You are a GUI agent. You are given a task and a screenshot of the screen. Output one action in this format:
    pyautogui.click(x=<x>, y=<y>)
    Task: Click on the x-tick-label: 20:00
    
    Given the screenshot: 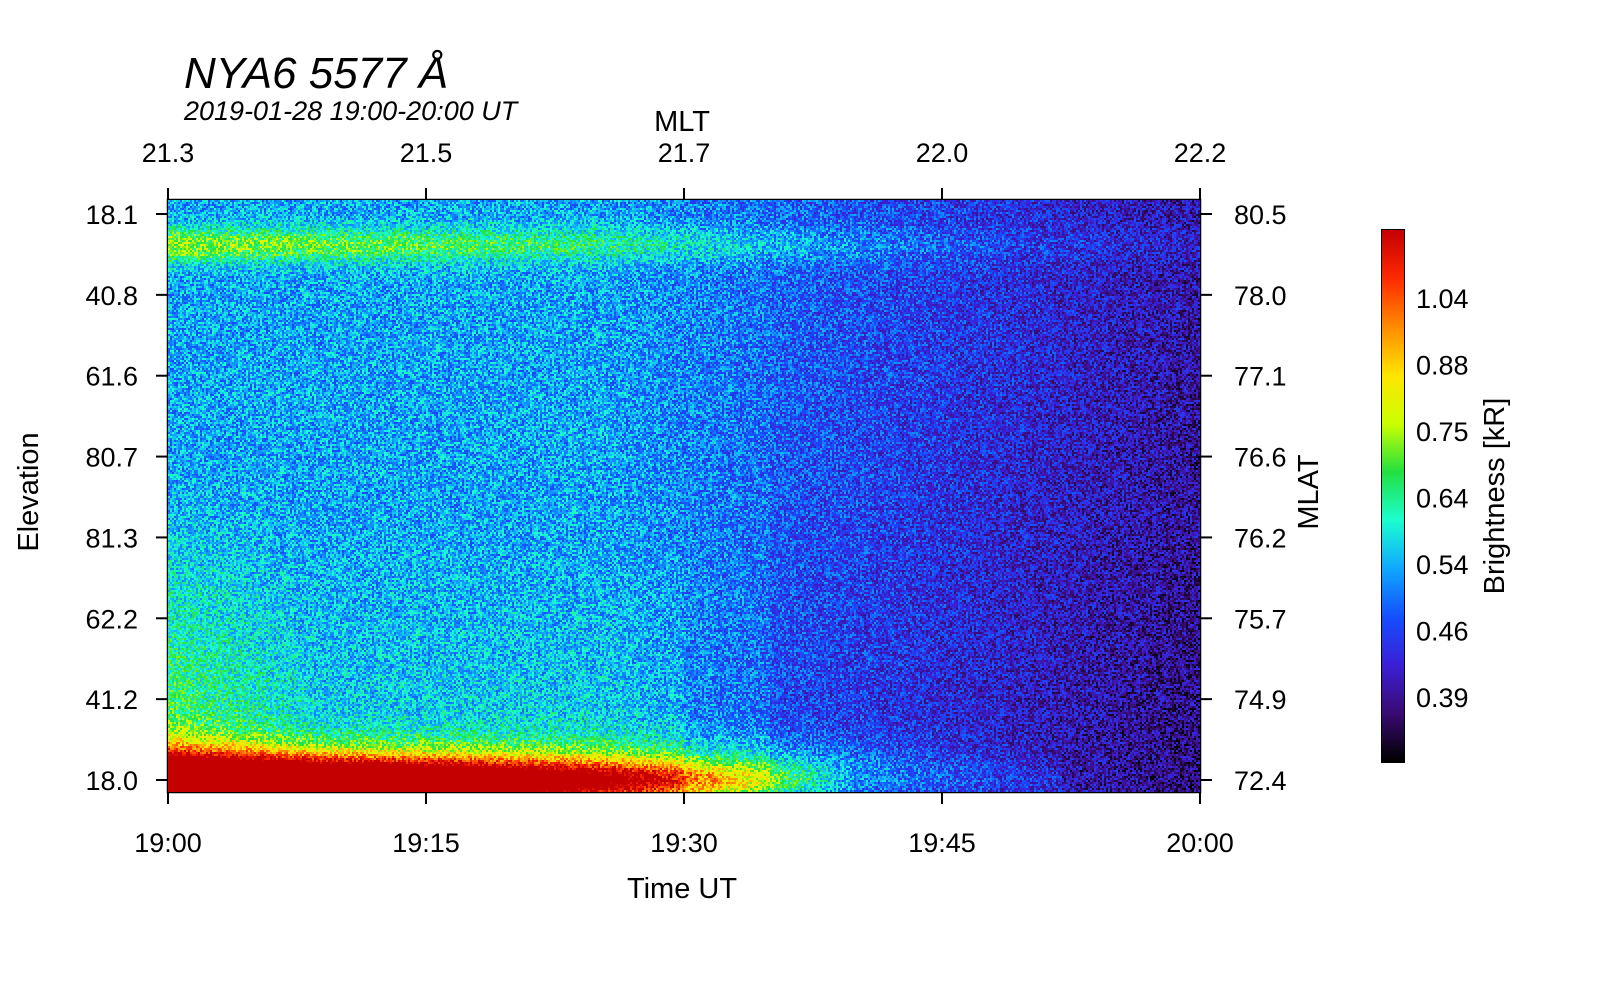 What is the action you would take?
    pyautogui.click(x=1200, y=843)
    